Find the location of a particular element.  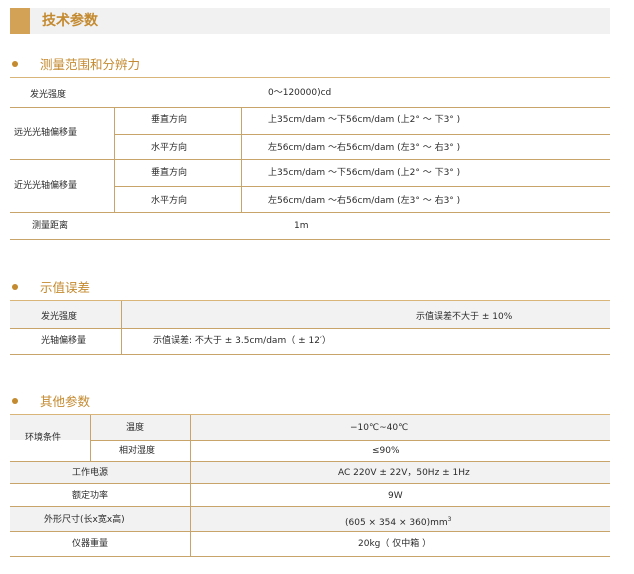

section-title-other: 其他参数 is located at coordinates (51, 402).